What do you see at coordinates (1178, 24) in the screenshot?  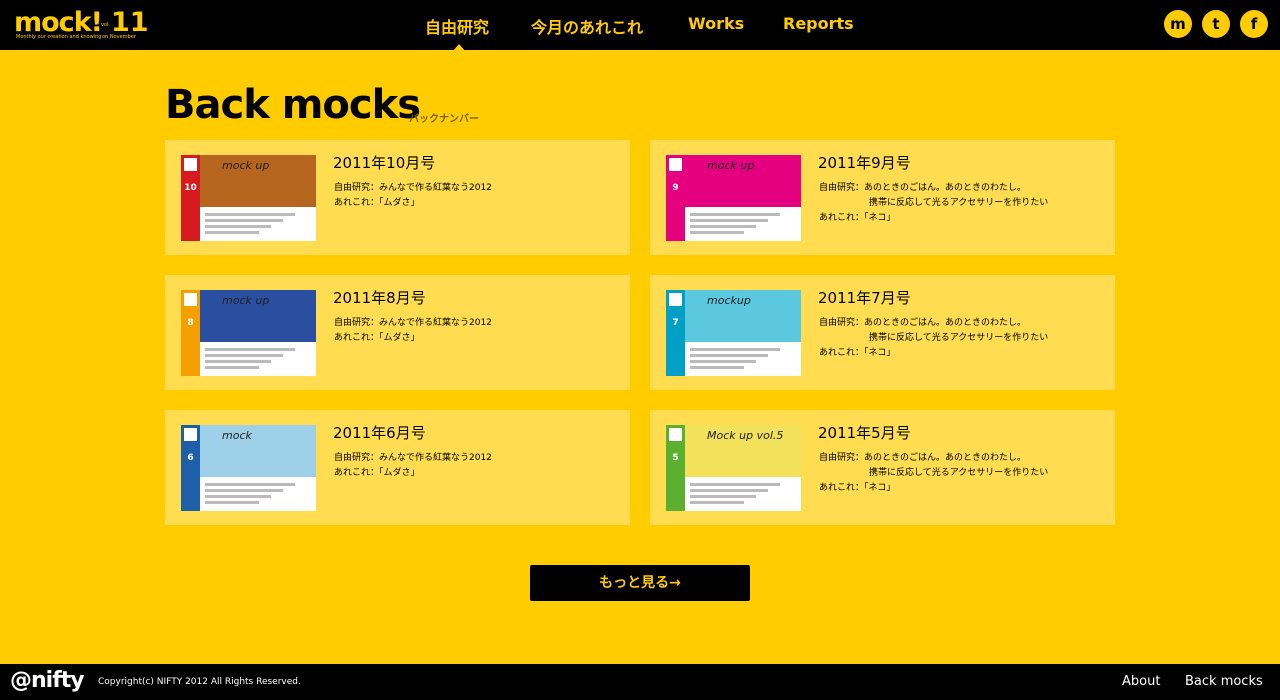 I see `mock-icon: m` at bounding box center [1178, 24].